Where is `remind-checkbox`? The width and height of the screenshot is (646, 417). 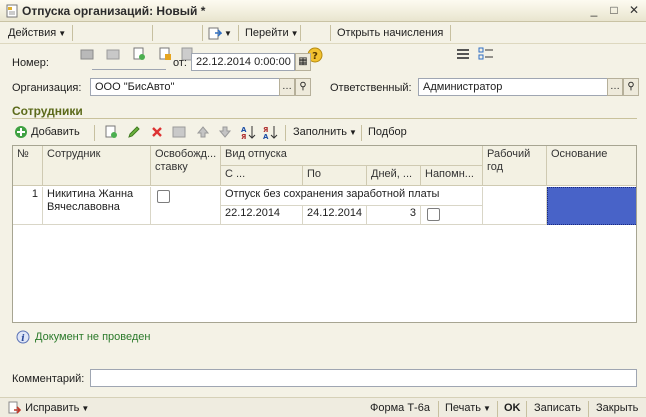
remind-checkbox is located at coordinates (433, 214).